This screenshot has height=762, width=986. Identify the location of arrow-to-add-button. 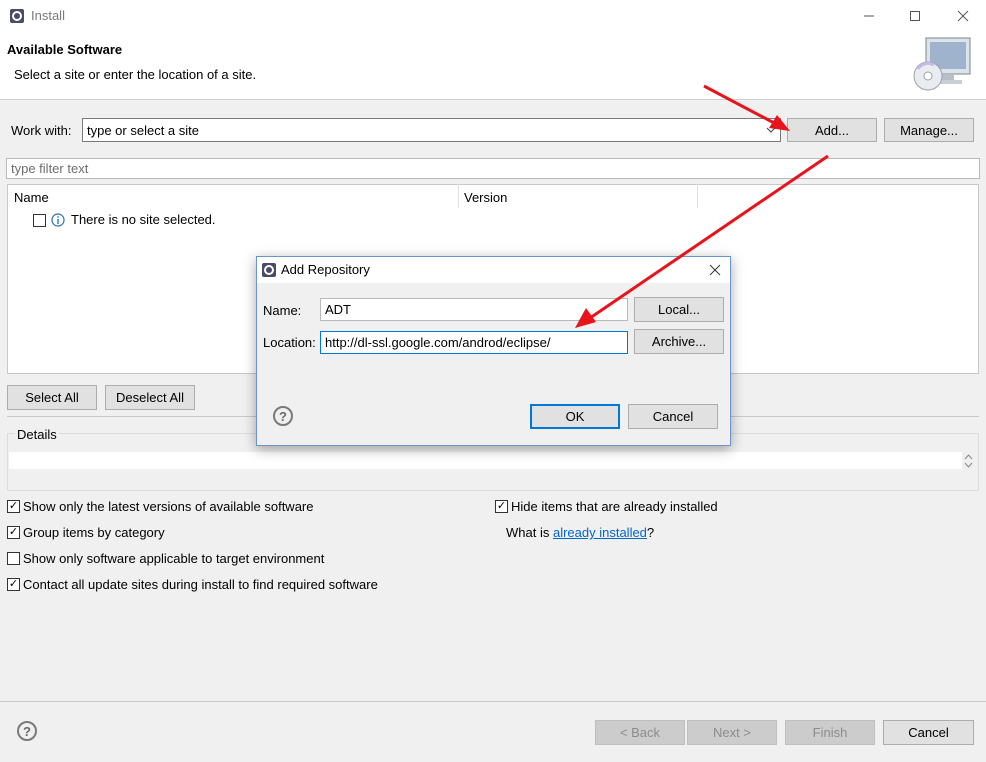
(746, 107).